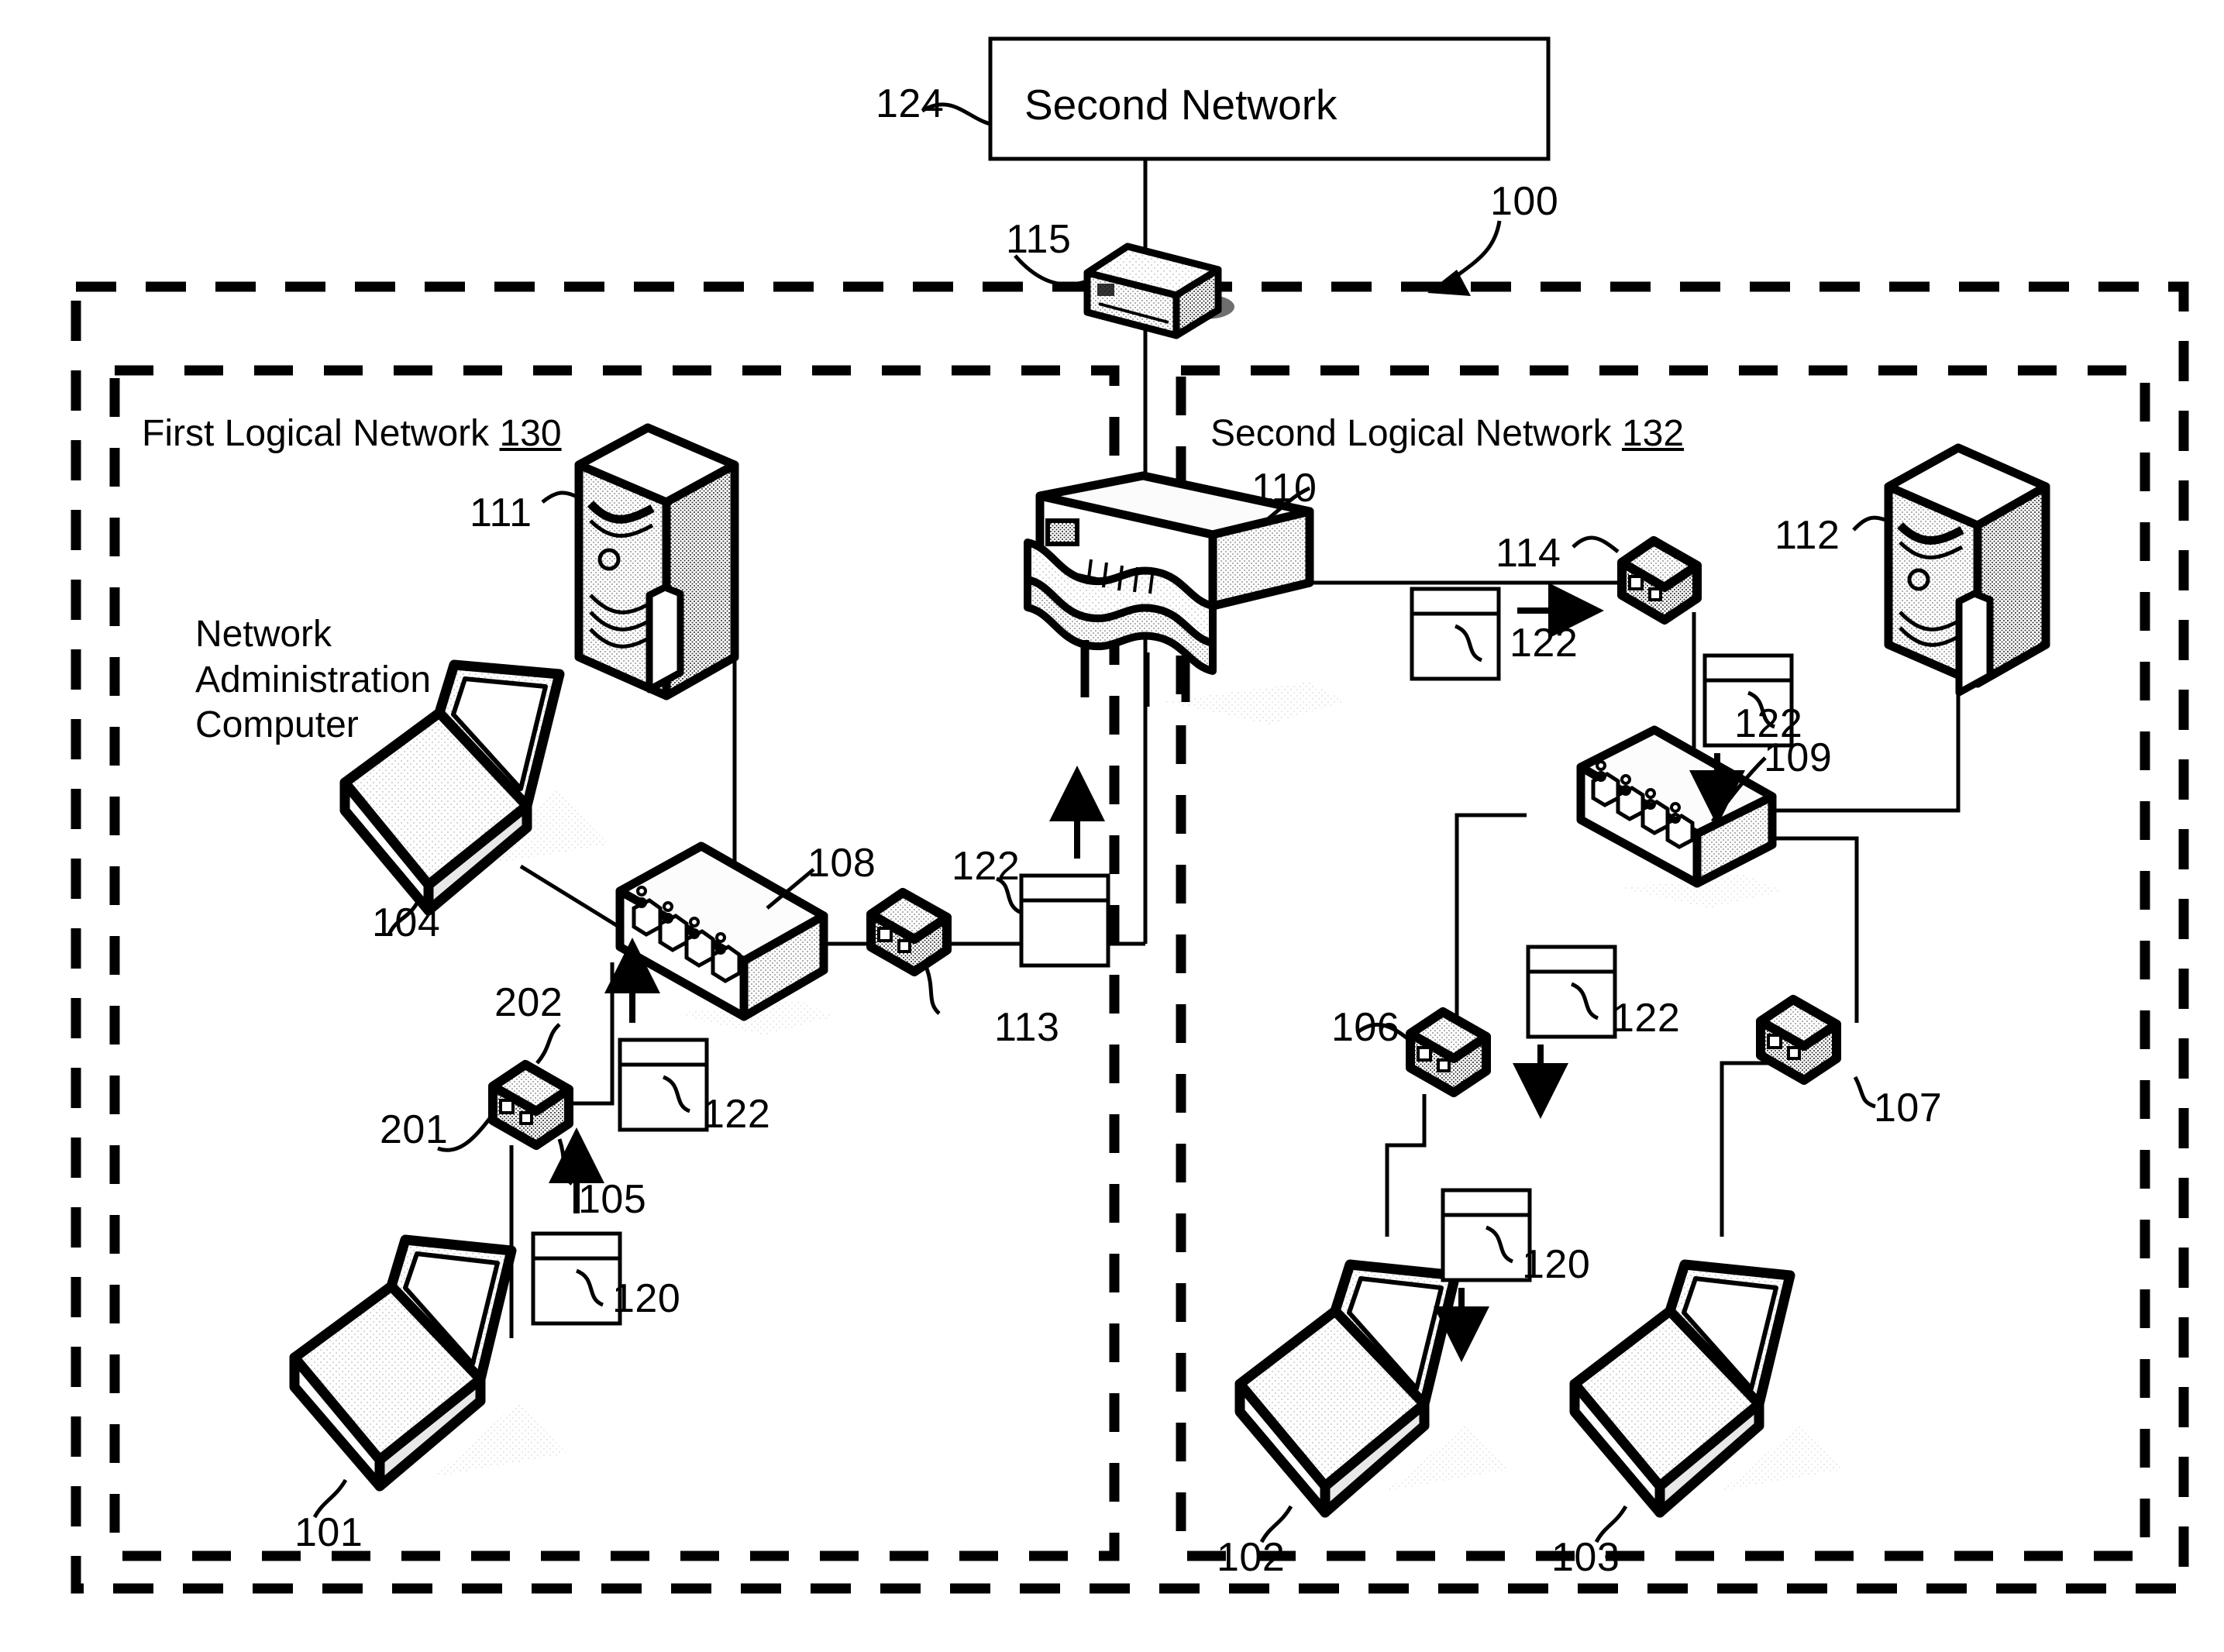 The width and height of the screenshot is (2224, 1652). I want to click on ref-122-c: 122, so click(1544, 643).